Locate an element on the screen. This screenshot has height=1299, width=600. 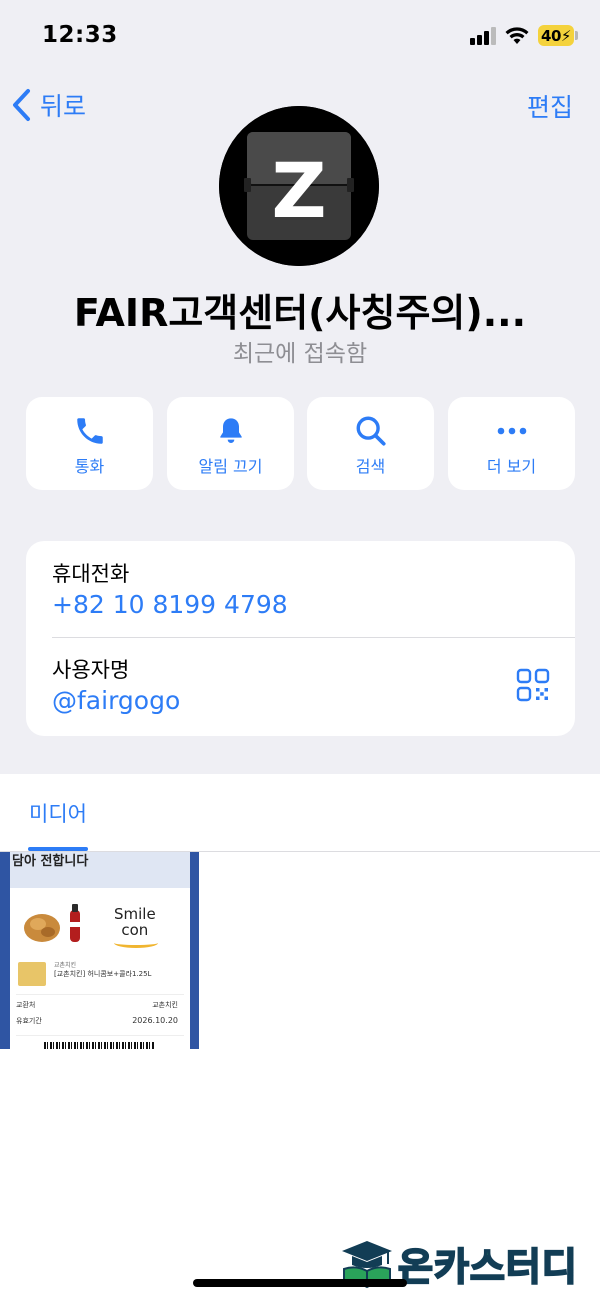
status-bar: 12:33 40 ⚡ is located at coordinates (300, 35).